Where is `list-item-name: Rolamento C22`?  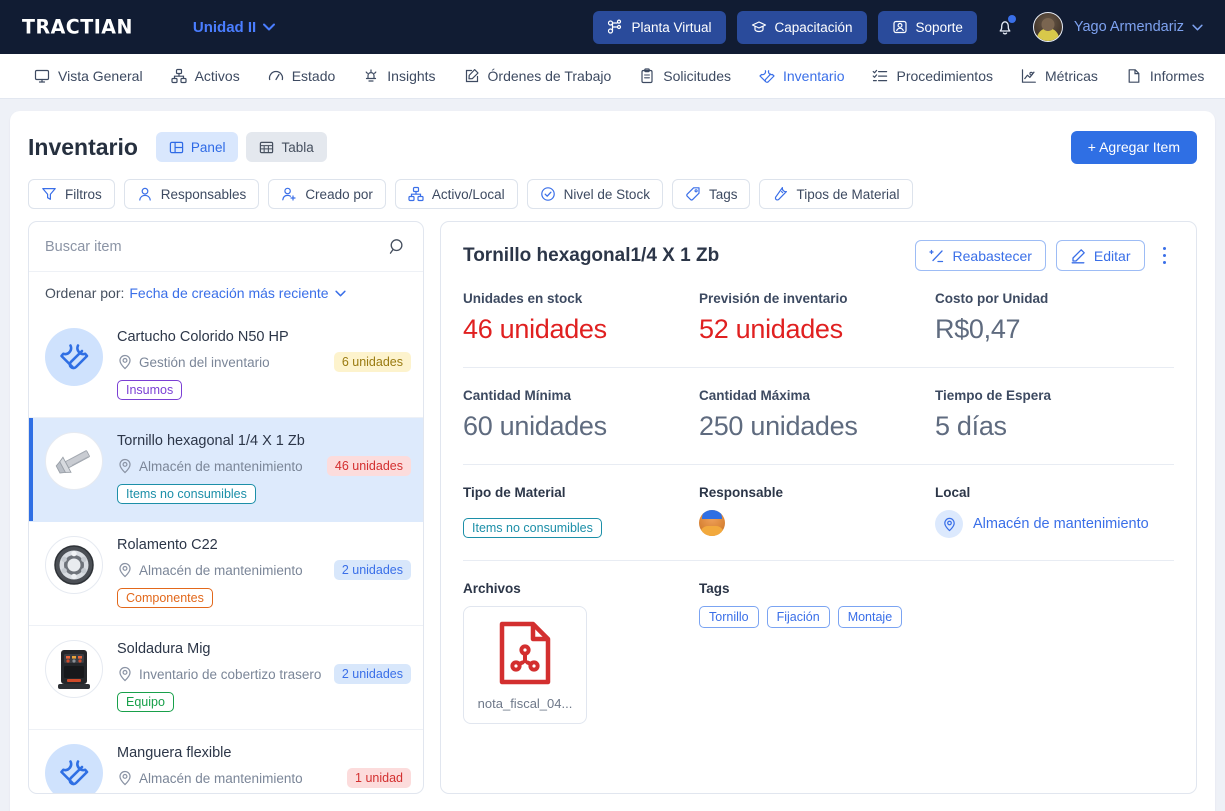
list-item-name: Rolamento C22 is located at coordinates (167, 545).